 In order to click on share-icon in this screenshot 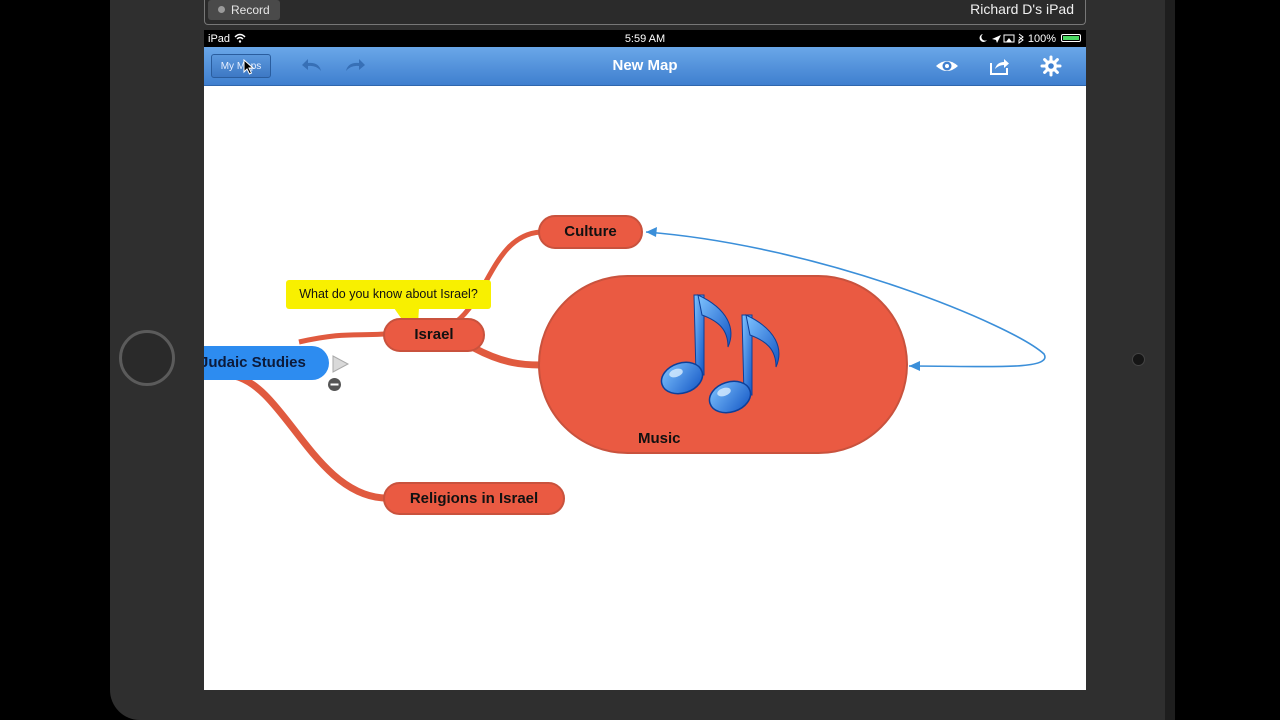, I will do `click(999, 66)`.